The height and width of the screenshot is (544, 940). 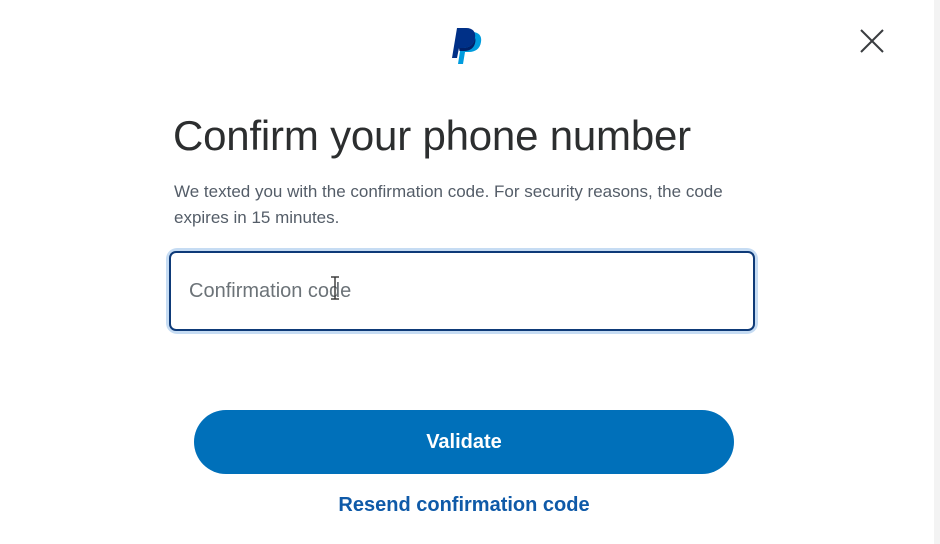 What do you see at coordinates (467, 46) in the screenshot?
I see `paypal-logo-icon` at bounding box center [467, 46].